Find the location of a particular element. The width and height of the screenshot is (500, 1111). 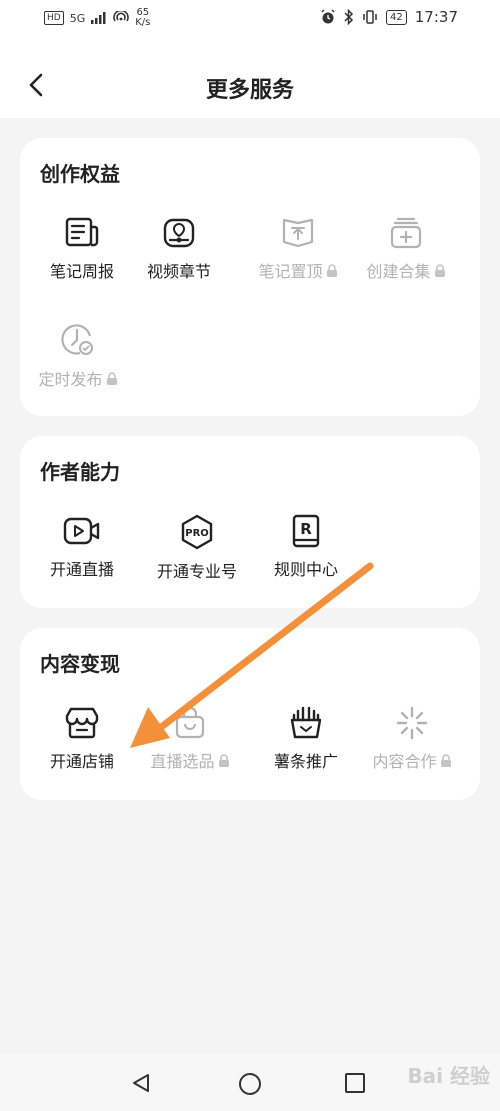

item-content-cooperation: 内容合作 is located at coordinates (412, 739).